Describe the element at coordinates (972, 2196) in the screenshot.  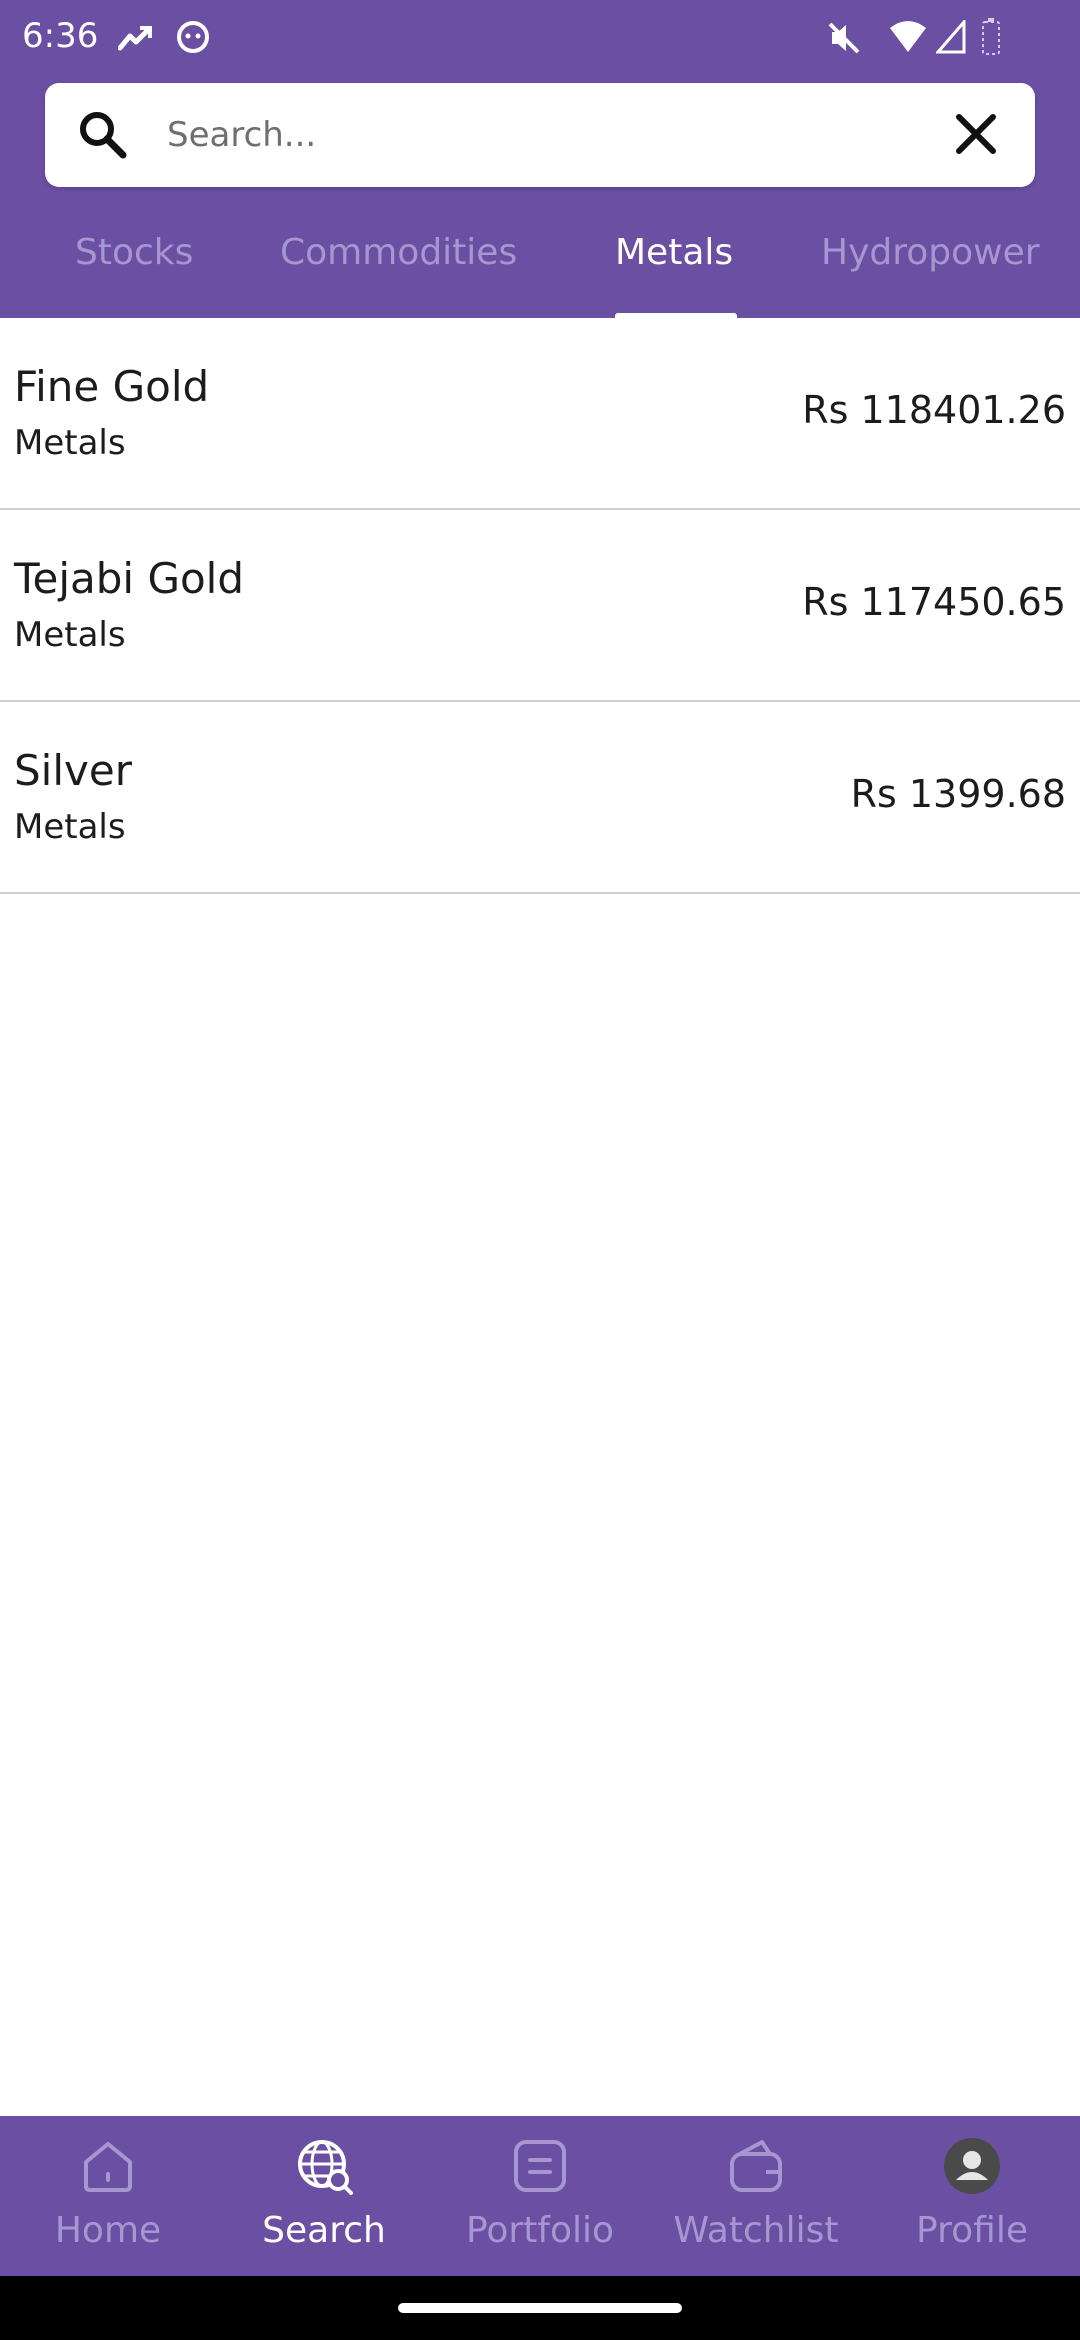
I see `nav-profile: Profile` at that location.